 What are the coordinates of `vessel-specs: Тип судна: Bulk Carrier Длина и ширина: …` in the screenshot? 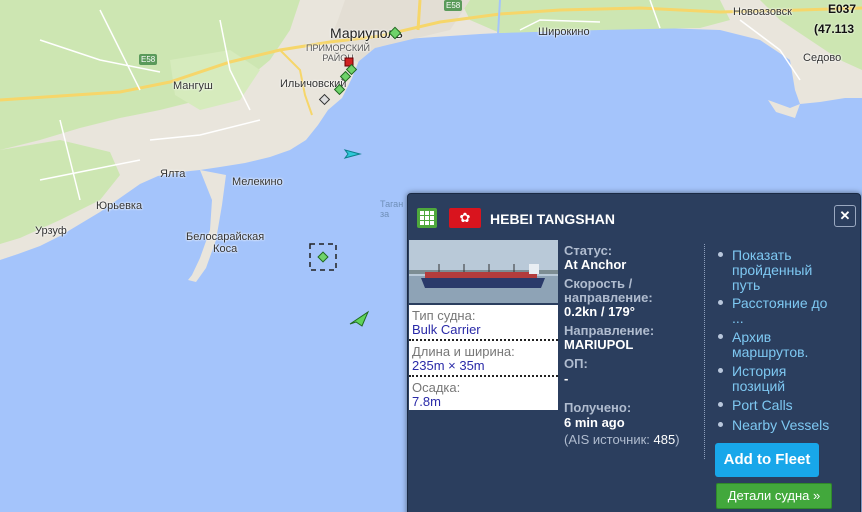 It's located at (483, 357).